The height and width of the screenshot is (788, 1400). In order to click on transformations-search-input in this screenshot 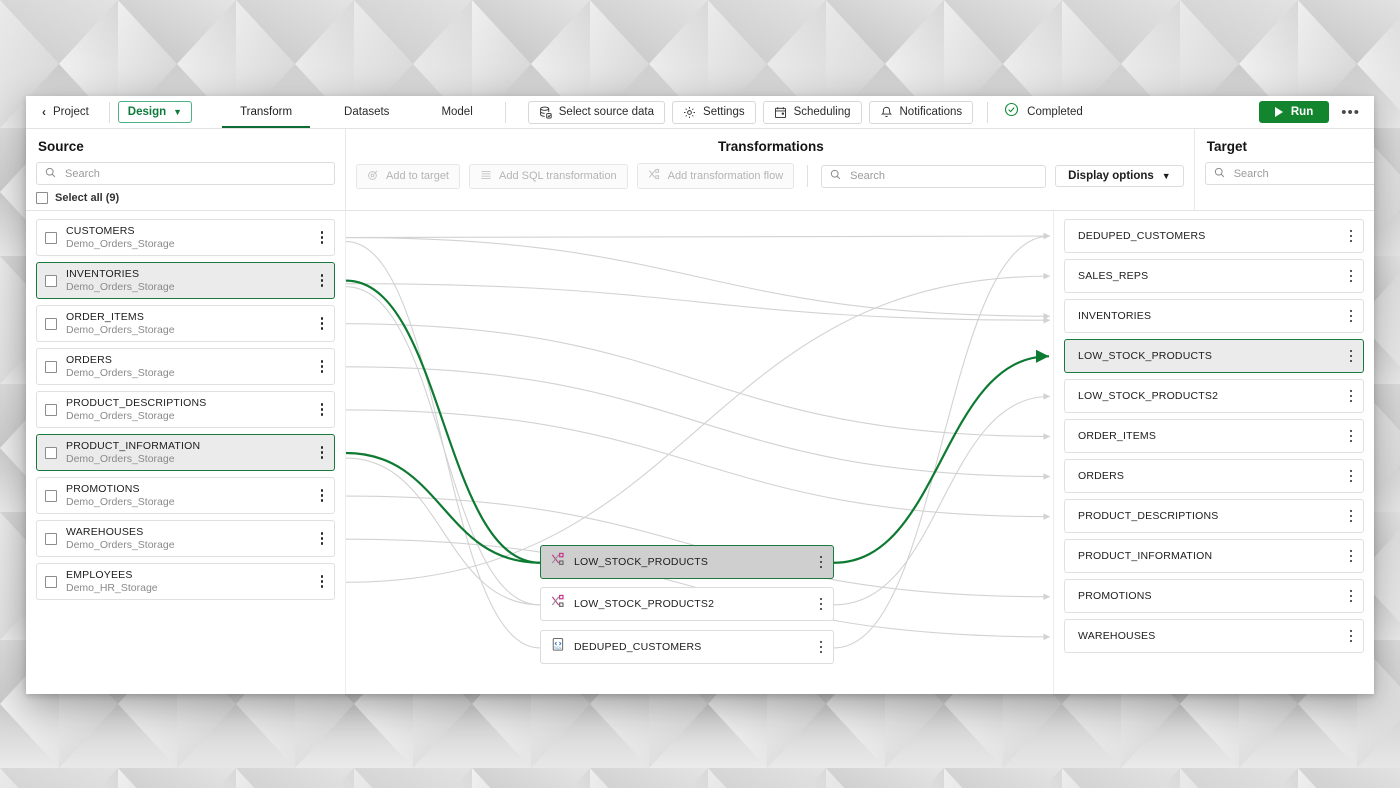, I will do `click(943, 176)`.